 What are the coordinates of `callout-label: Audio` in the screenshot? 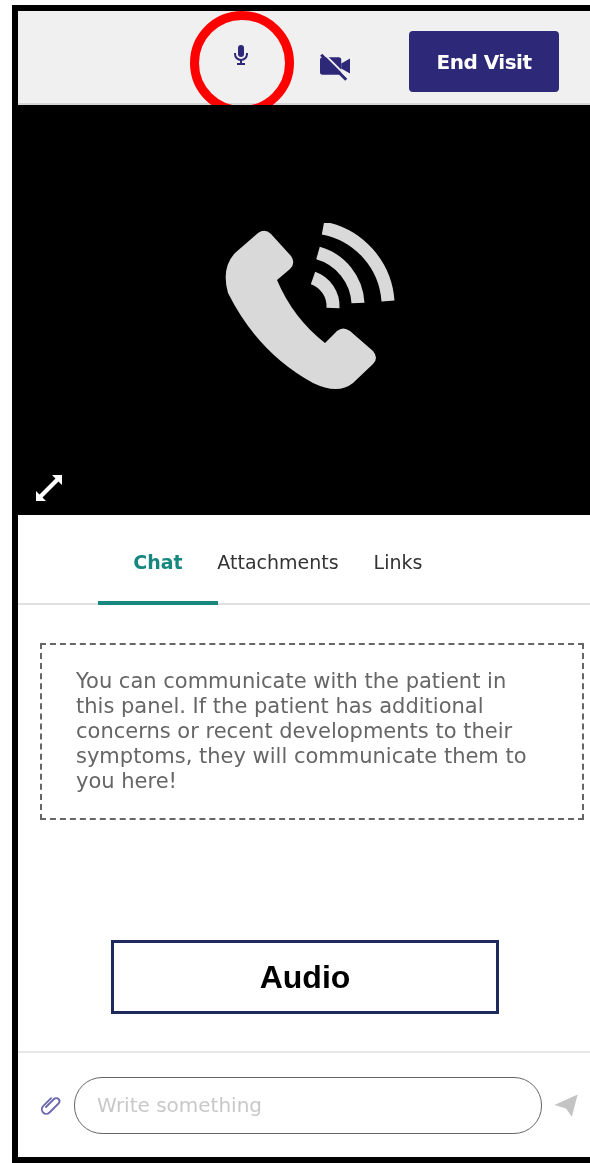 It's located at (305, 977).